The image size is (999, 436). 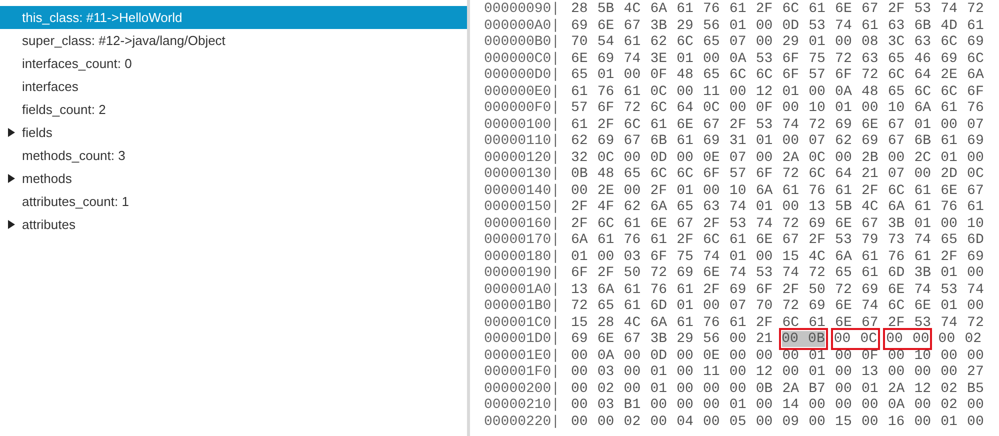 I want to click on offset-label: 00000150|, so click(x=522, y=207).